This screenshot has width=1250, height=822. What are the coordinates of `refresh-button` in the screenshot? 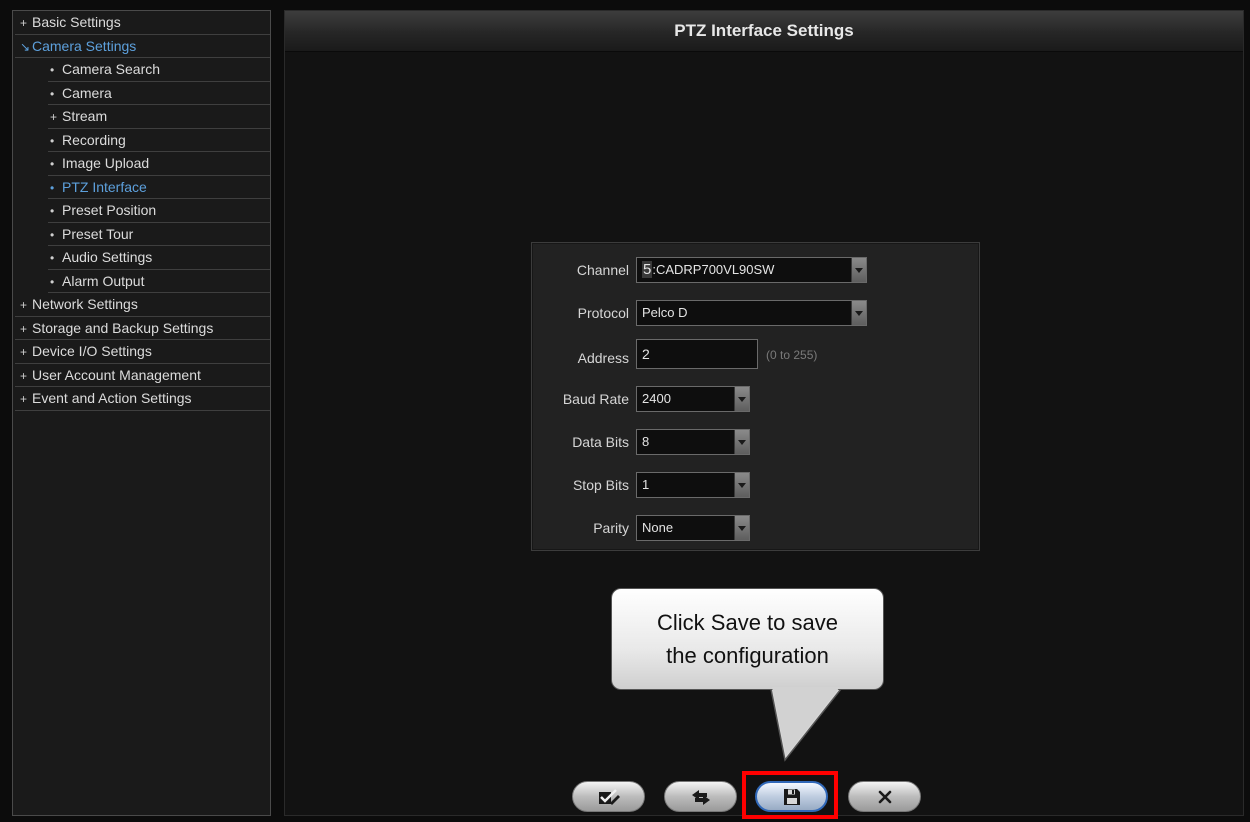 It's located at (700, 796).